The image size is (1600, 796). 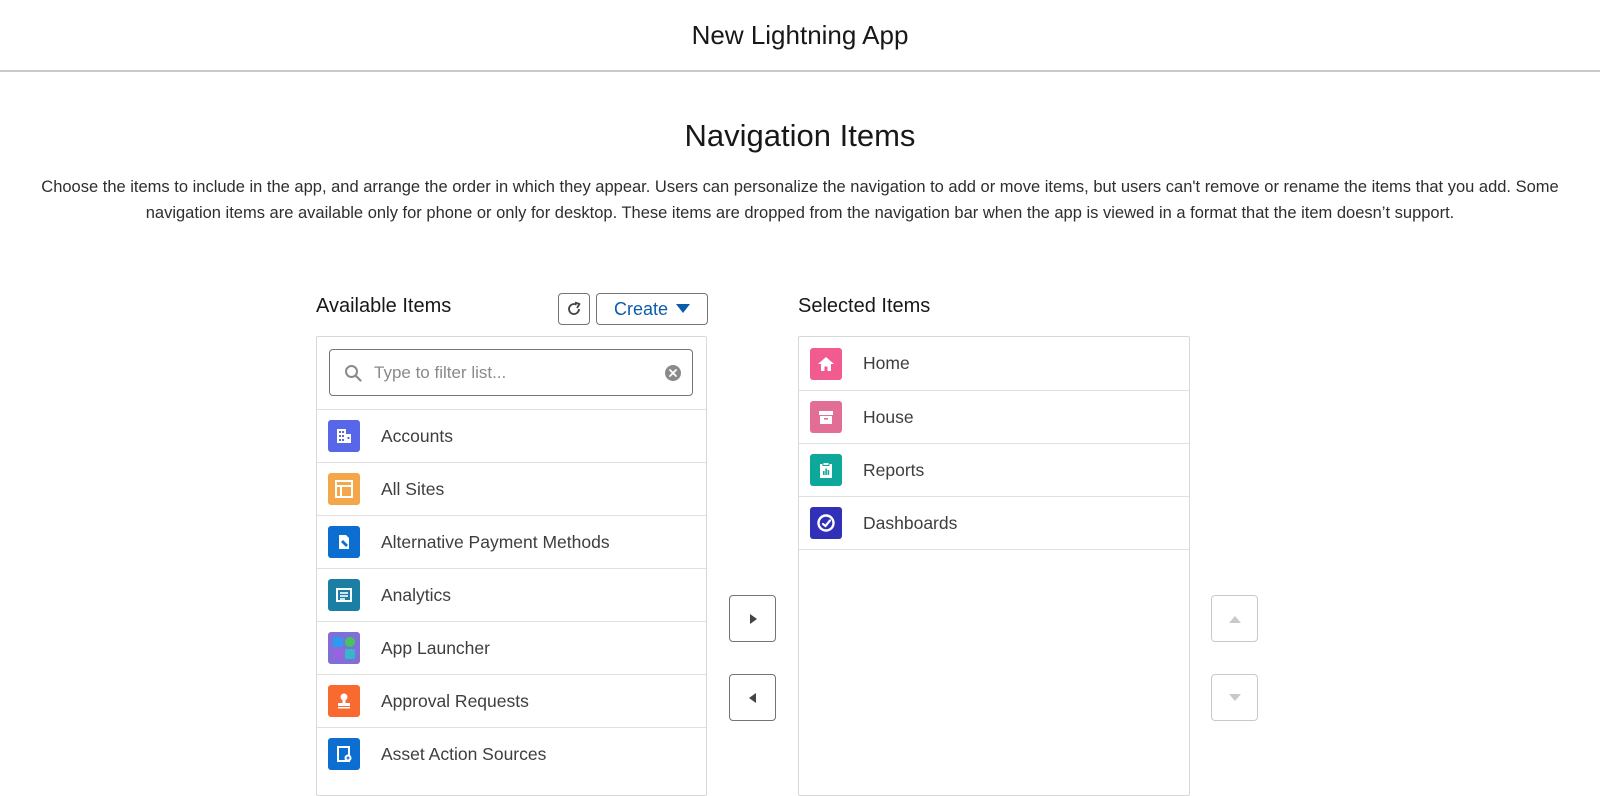 I want to click on filter-search, so click(x=511, y=372).